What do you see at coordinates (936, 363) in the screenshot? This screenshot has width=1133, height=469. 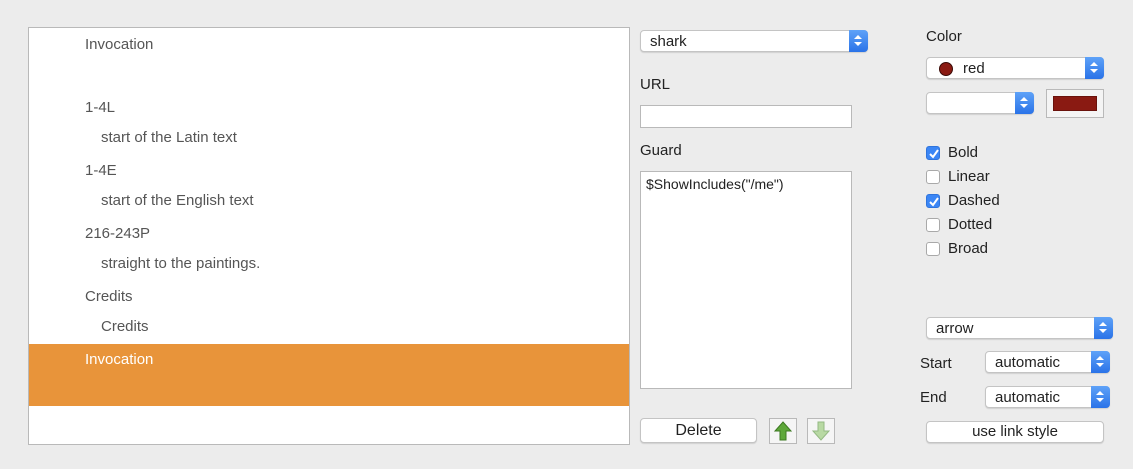 I see `start-label: Start` at bounding box center [936, 363].